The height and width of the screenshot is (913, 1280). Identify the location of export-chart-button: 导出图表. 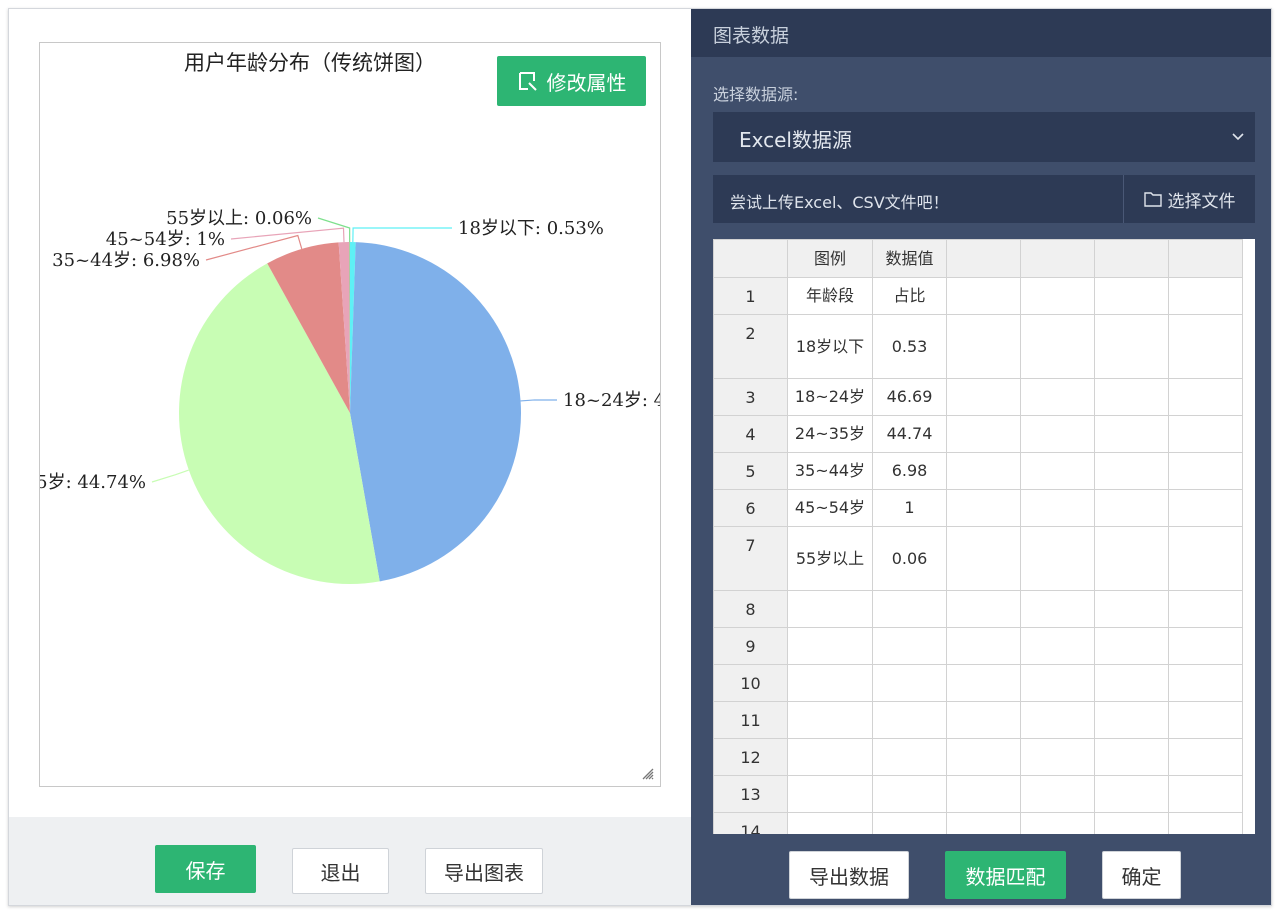
(484, 871).